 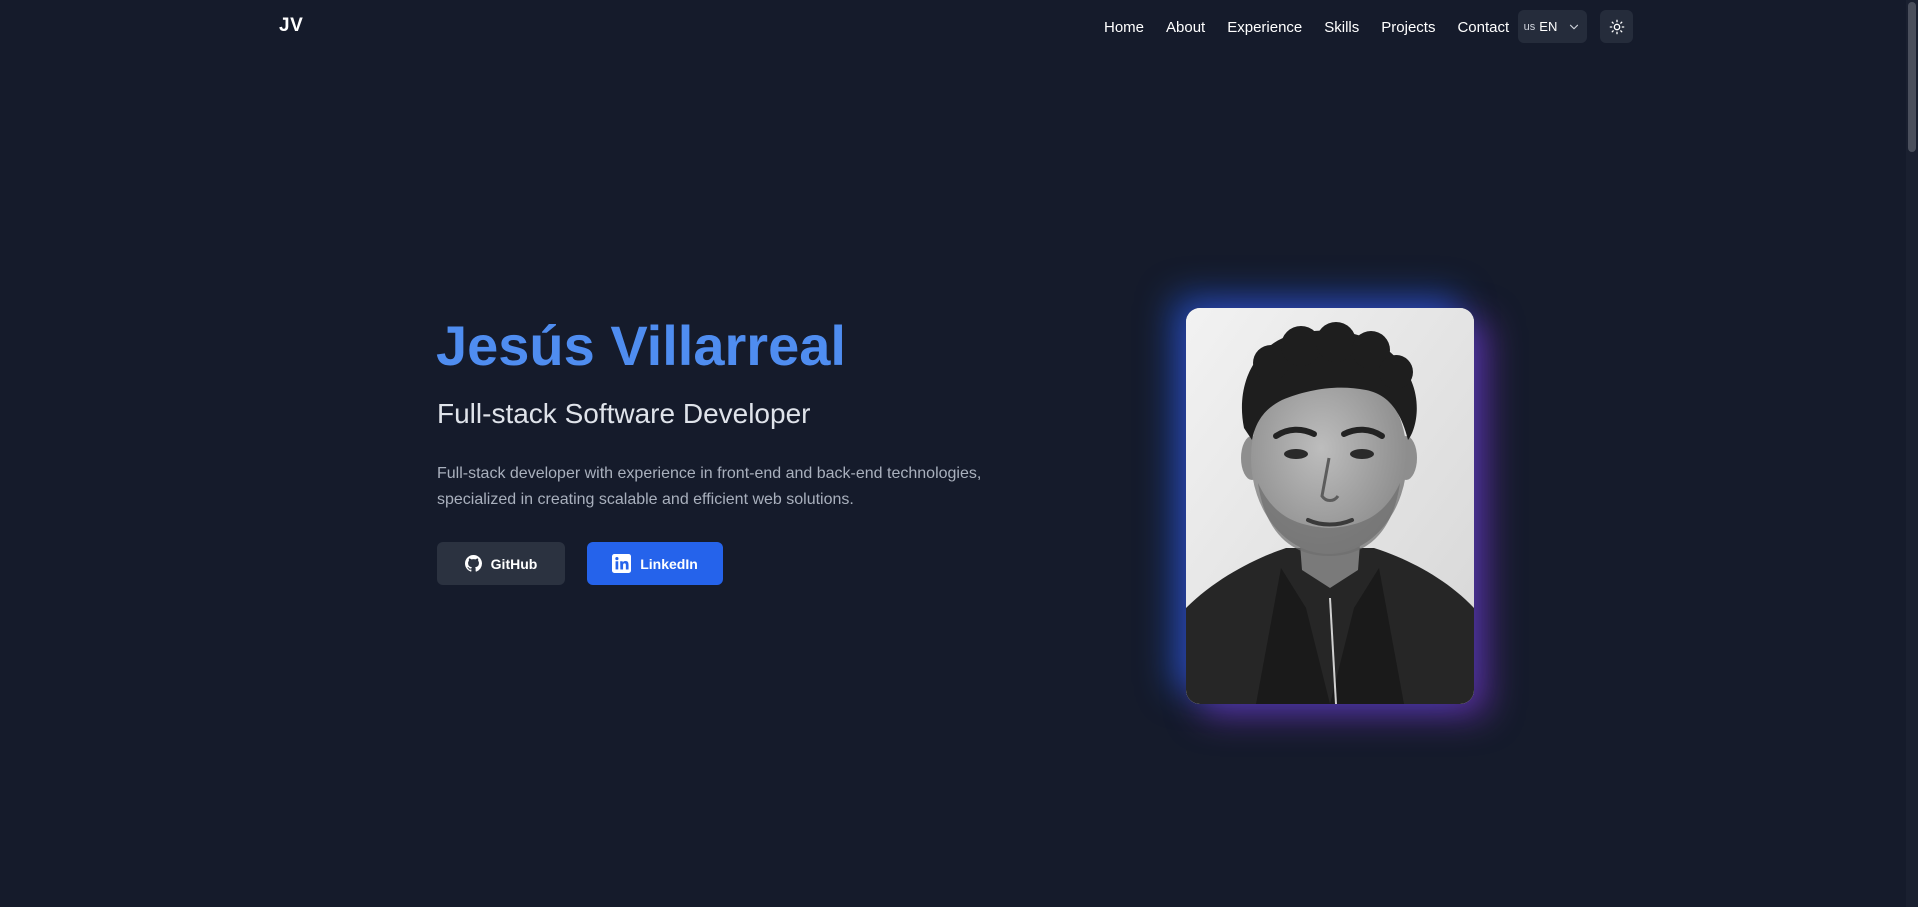 I want to click on page-scrollbar, so click(x=1912, y=453).